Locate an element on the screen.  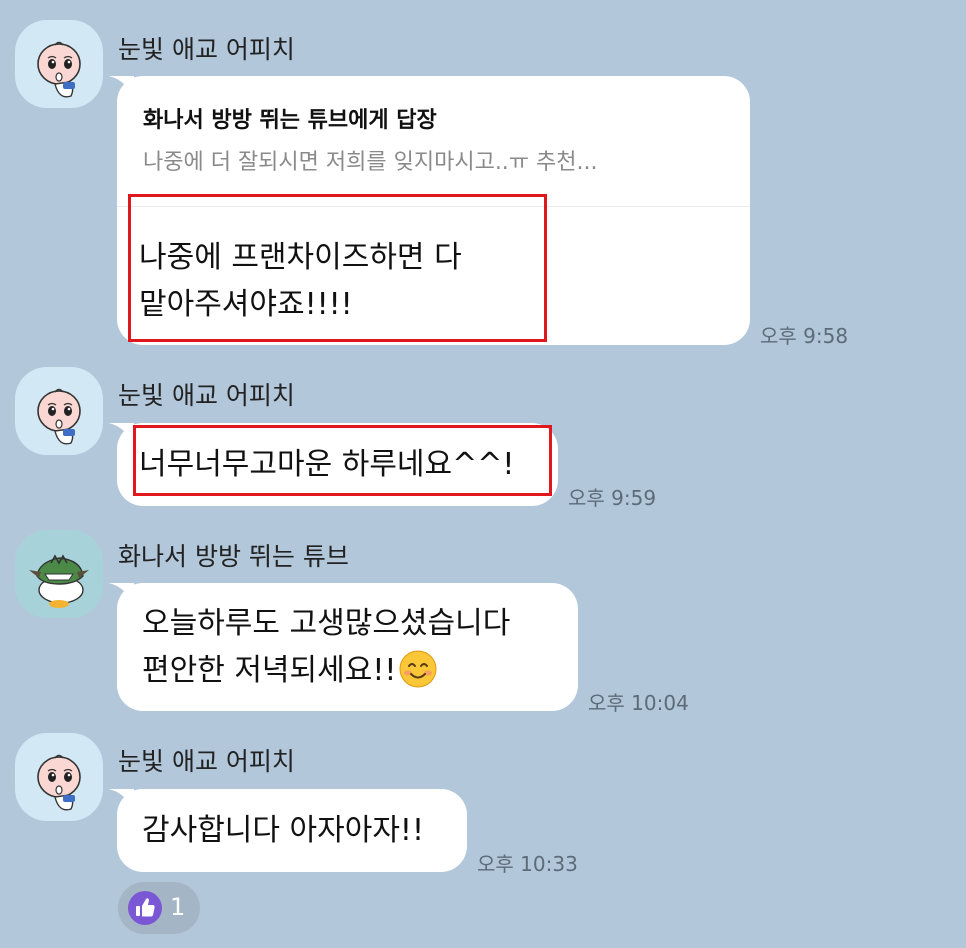
reply-target-title: 화나서 방방 뛰는 튜브에게 답장 is located at coordinates (290, 118).